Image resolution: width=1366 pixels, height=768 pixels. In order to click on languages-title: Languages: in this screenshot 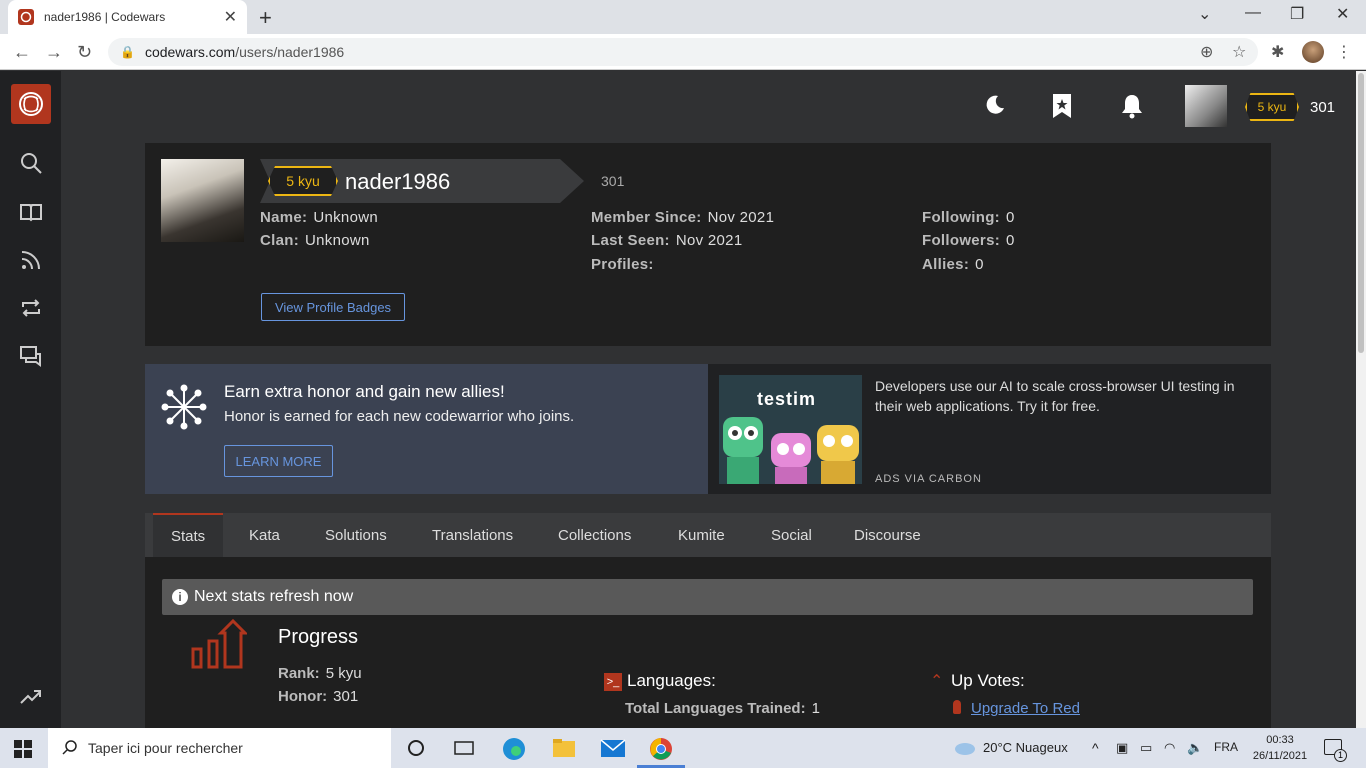, I will do `click(671, 680)`.